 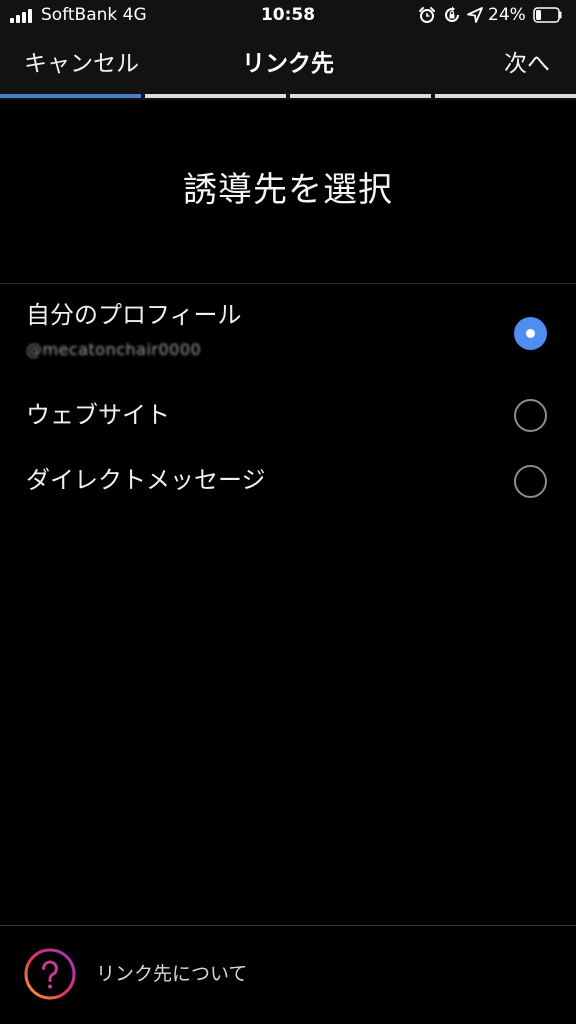 I want to click on header-area: SoftBank 4G 10:58 24% キャンセル リンク先 次へ, so click(x=288, y=50).